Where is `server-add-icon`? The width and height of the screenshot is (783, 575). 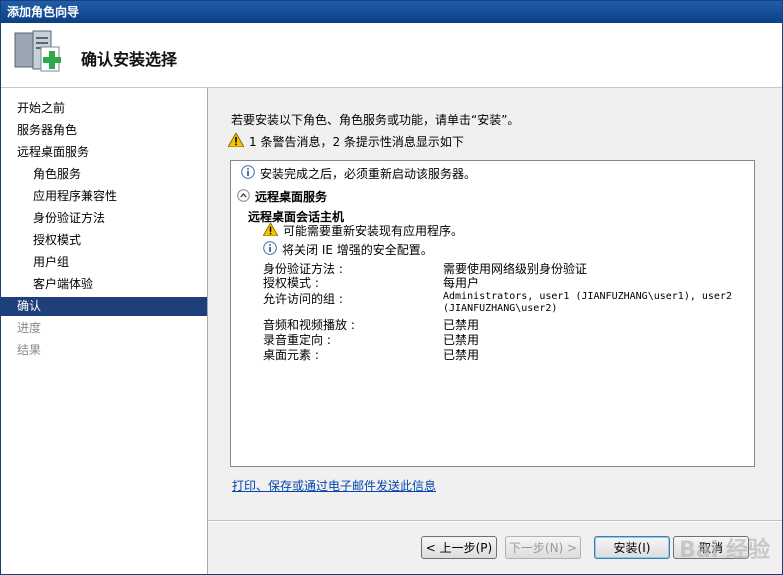 server-add-icon is located at coordinates (38, 55).